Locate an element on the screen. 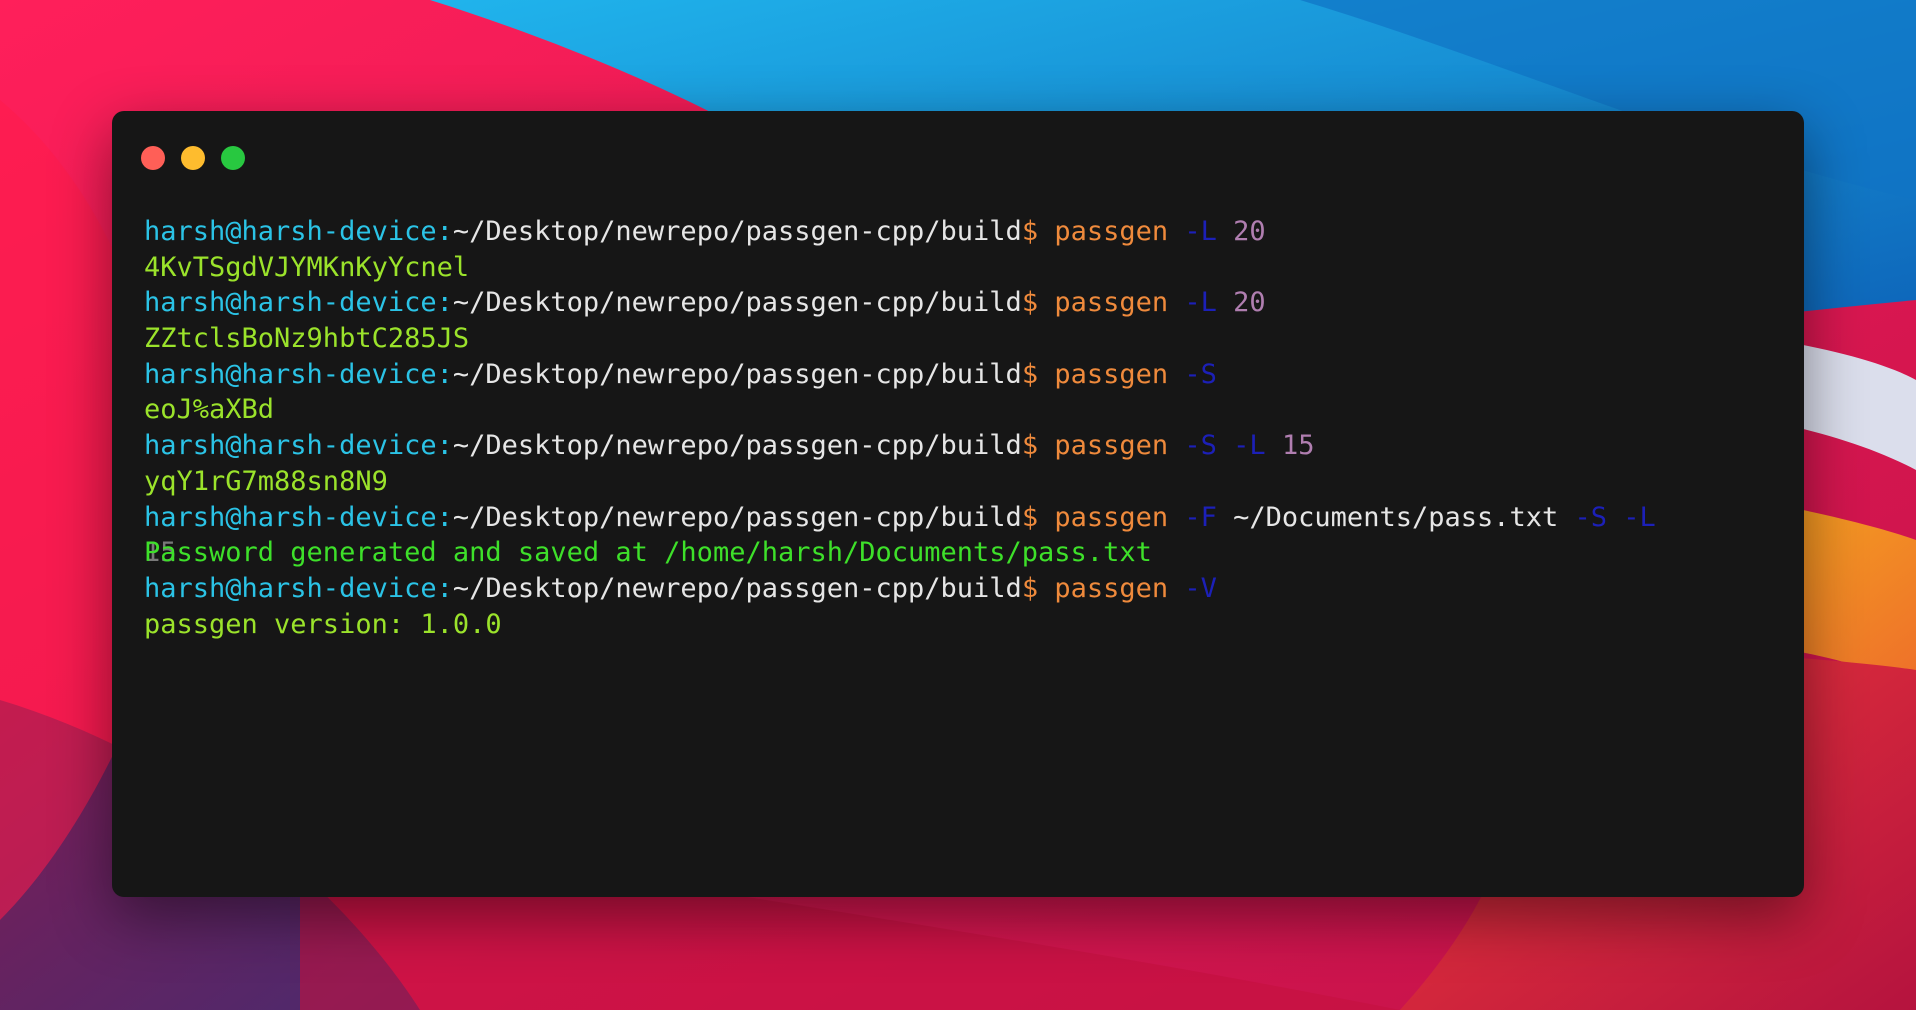 Image resolution: width=1916 pixels, height=1010 pixels. output-line: yqY1rG7m88sn8N9 is located at coordinates (964, 482).